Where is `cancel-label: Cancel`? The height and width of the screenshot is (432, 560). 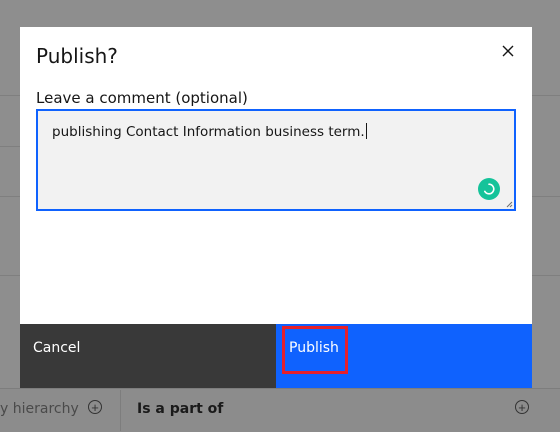
cancel-label: Cancel is located at coordinates (57, 348).